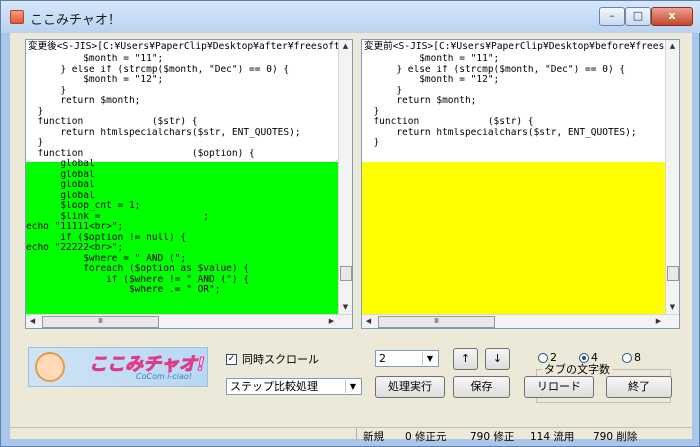 The height and width of the screenshot is (447, 700). What do you see at coordinates (351, 435) in the screenshot?
I see `status-bar: 新規 0 修正元 790 修正 114 流用 790 削除` at bounding box center [351, 435].